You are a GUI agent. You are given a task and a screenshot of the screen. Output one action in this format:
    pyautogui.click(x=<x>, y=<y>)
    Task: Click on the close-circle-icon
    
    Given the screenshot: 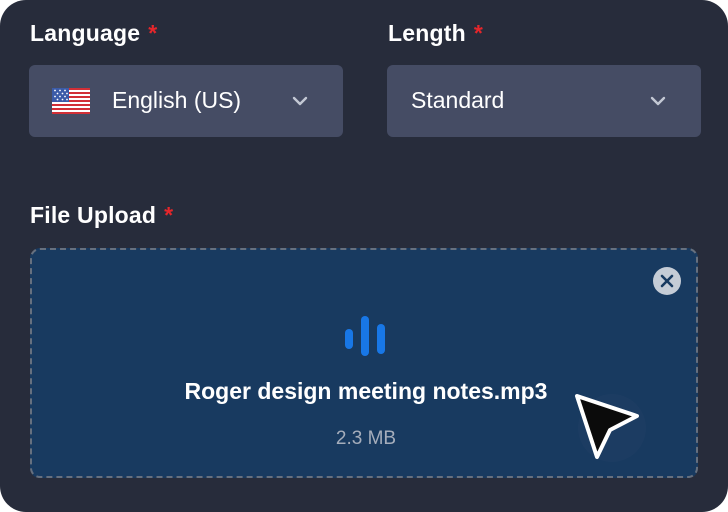 What is the action you would take?
    pyautogui.click(x=667, y=281)
    